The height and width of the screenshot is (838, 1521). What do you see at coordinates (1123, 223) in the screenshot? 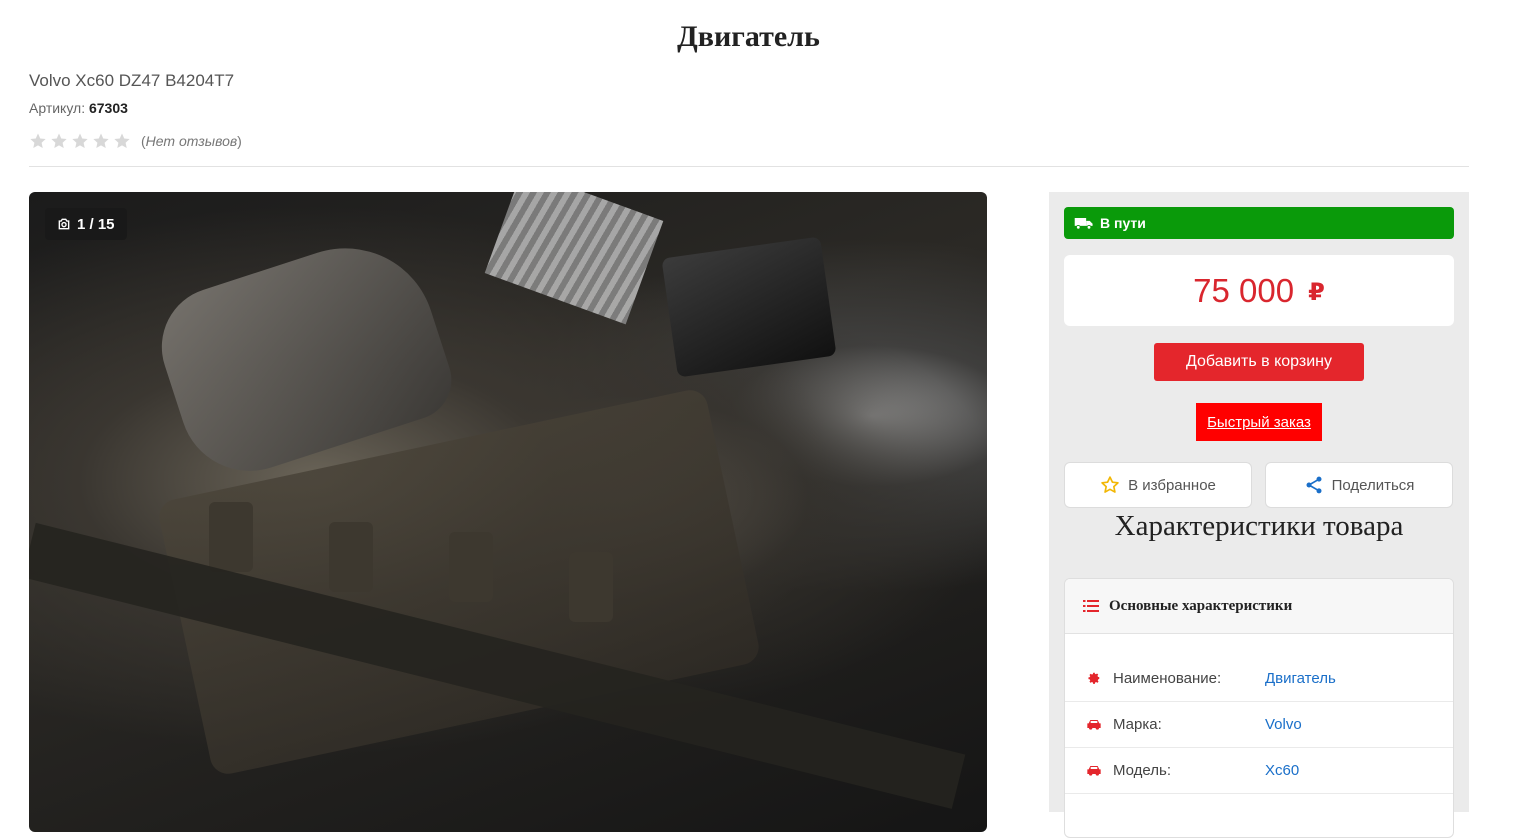
I see `status-text: В пути` at bounding box center [1123, 223].